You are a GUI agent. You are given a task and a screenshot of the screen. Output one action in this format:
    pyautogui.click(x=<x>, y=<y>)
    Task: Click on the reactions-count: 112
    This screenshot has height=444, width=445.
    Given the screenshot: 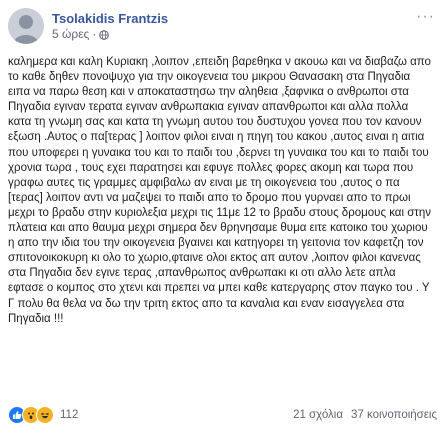 What is the action you would take?
    pyautogui.click(x=69, y=415)
    